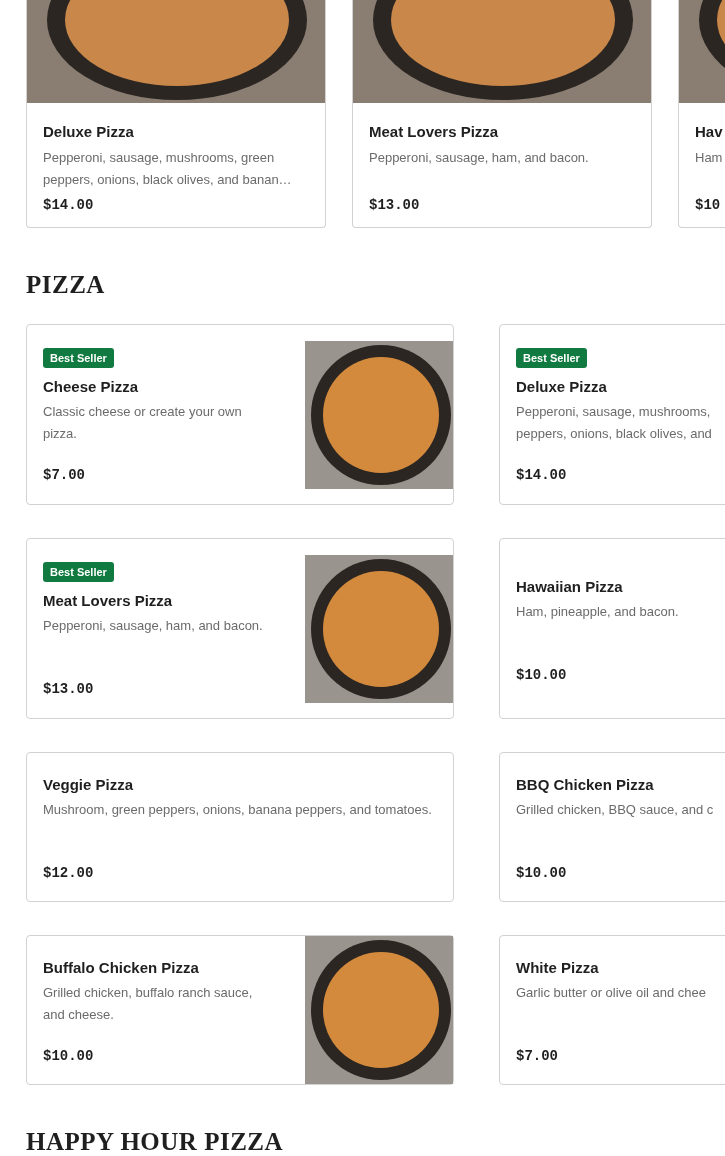 The width and height of the screenshot is (725, 1156). Describe the element at coordinates (708, 205) in the screenshot. I see `item-price: $10` at that location.